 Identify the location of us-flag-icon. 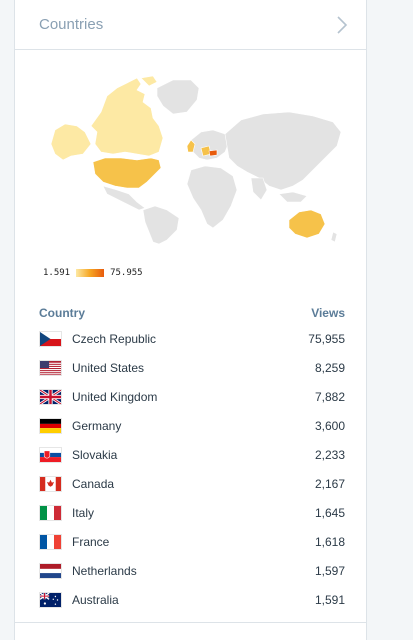
(50, 367).